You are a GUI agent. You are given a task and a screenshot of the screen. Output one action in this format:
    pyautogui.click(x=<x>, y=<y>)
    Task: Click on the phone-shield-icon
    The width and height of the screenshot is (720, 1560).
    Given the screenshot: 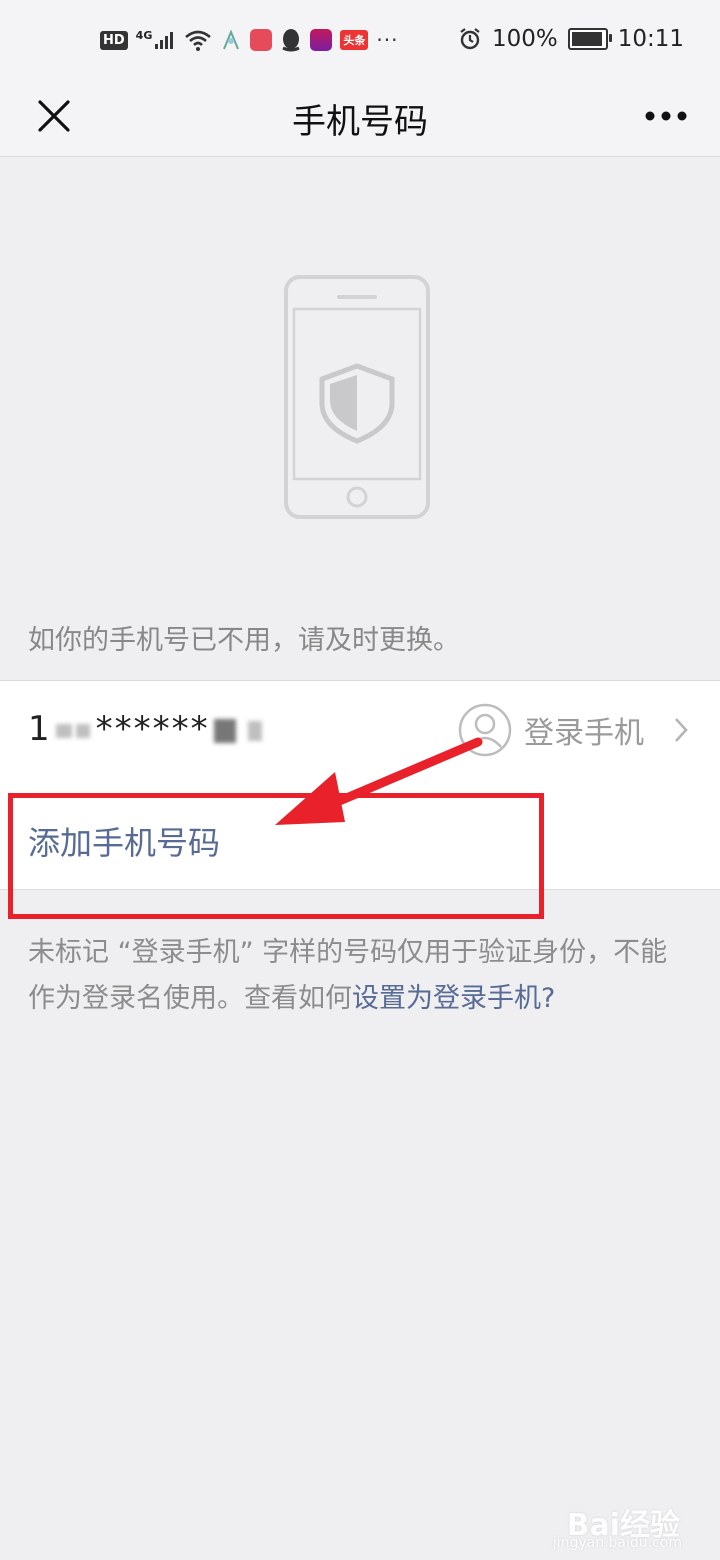 What is the action you would take?
    pyautogui.click(x=357, y=397)
    